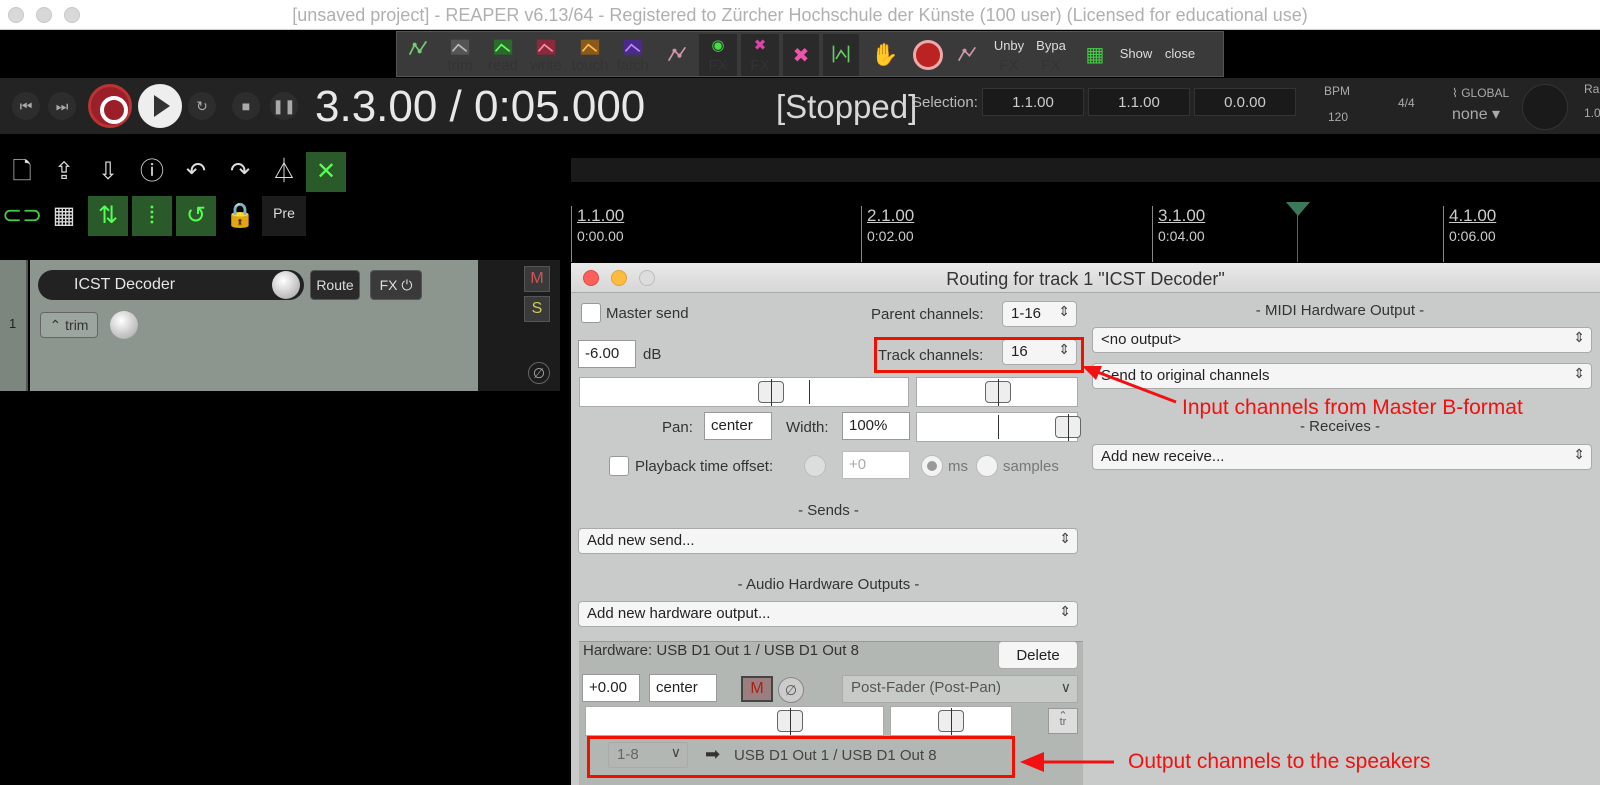 The image size is (1600, 785). I want to click on envelope-edit-button, so click(967, 55).